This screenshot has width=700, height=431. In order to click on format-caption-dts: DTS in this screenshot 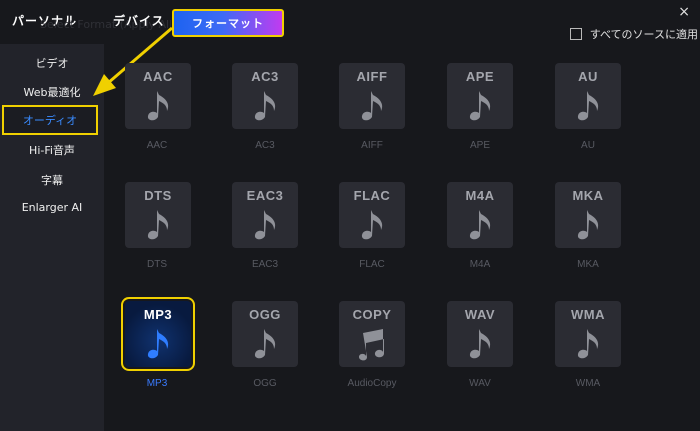, I will do `click(157, 264)`.